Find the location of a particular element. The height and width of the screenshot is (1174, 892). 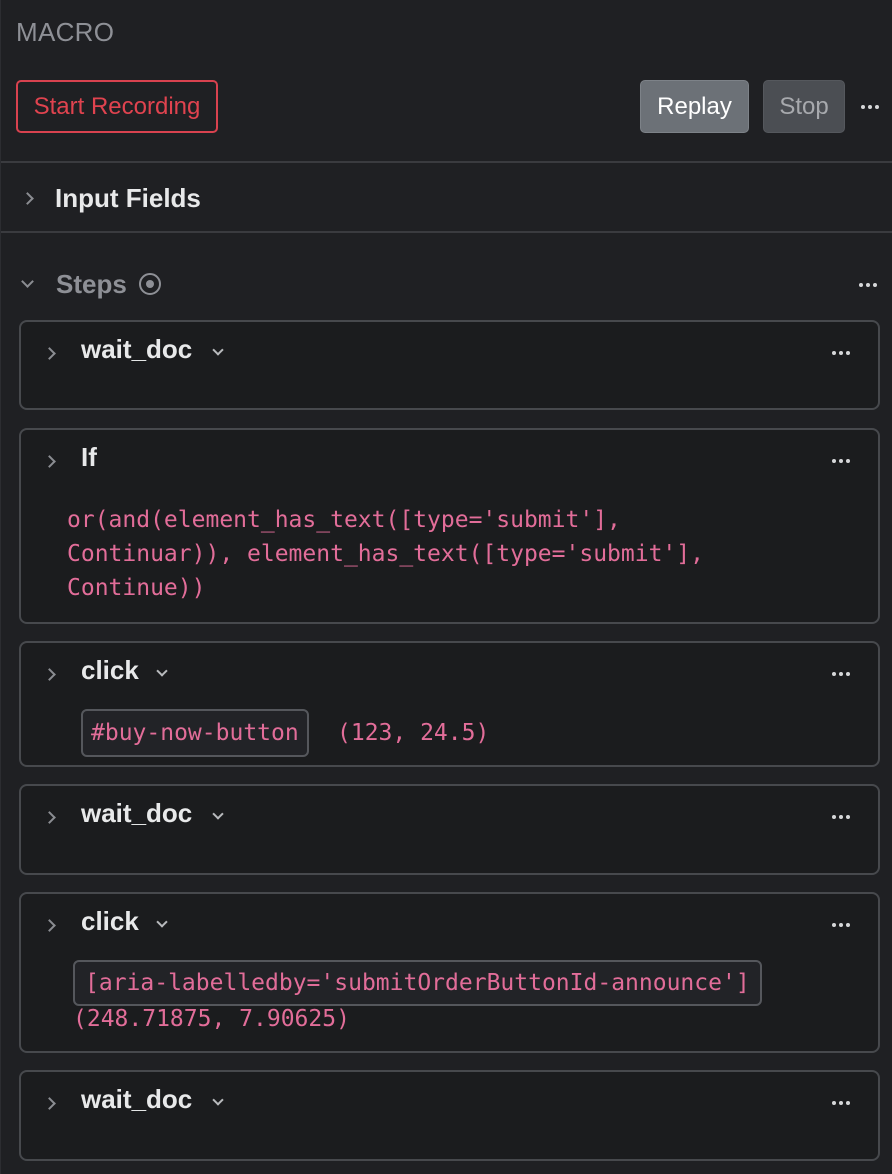

replay-button: Replay is located at coordinates (694, 106).